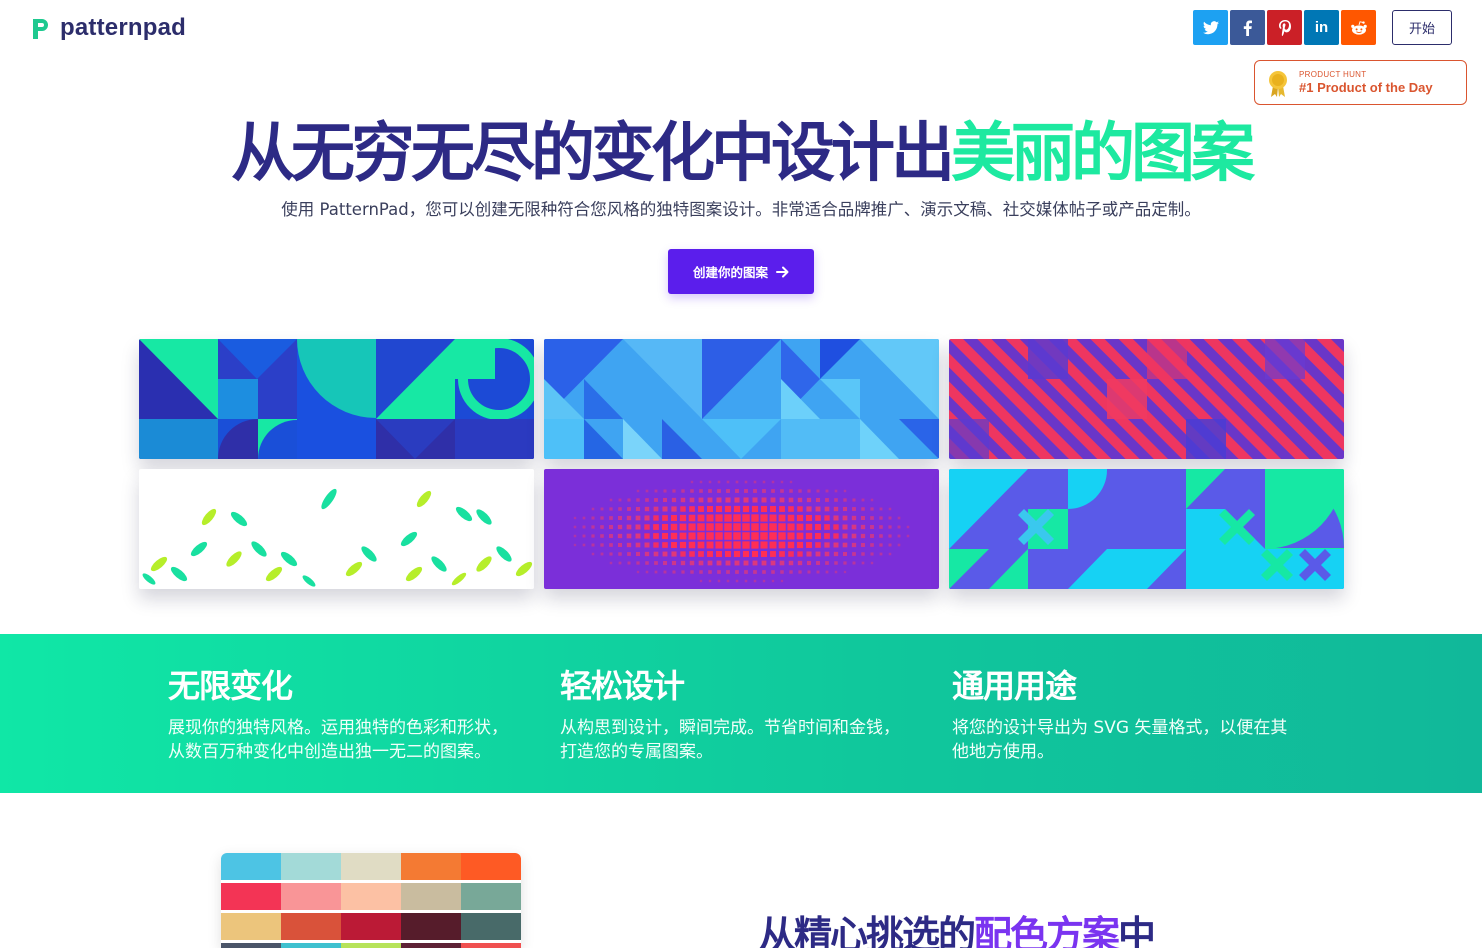 Image resolution: width=1482 pixels, height=948 pixels. Describe the element at coordinates (741, 271) in the screenshot. I see `create-pattern-button: 创建你的图案` at that location.